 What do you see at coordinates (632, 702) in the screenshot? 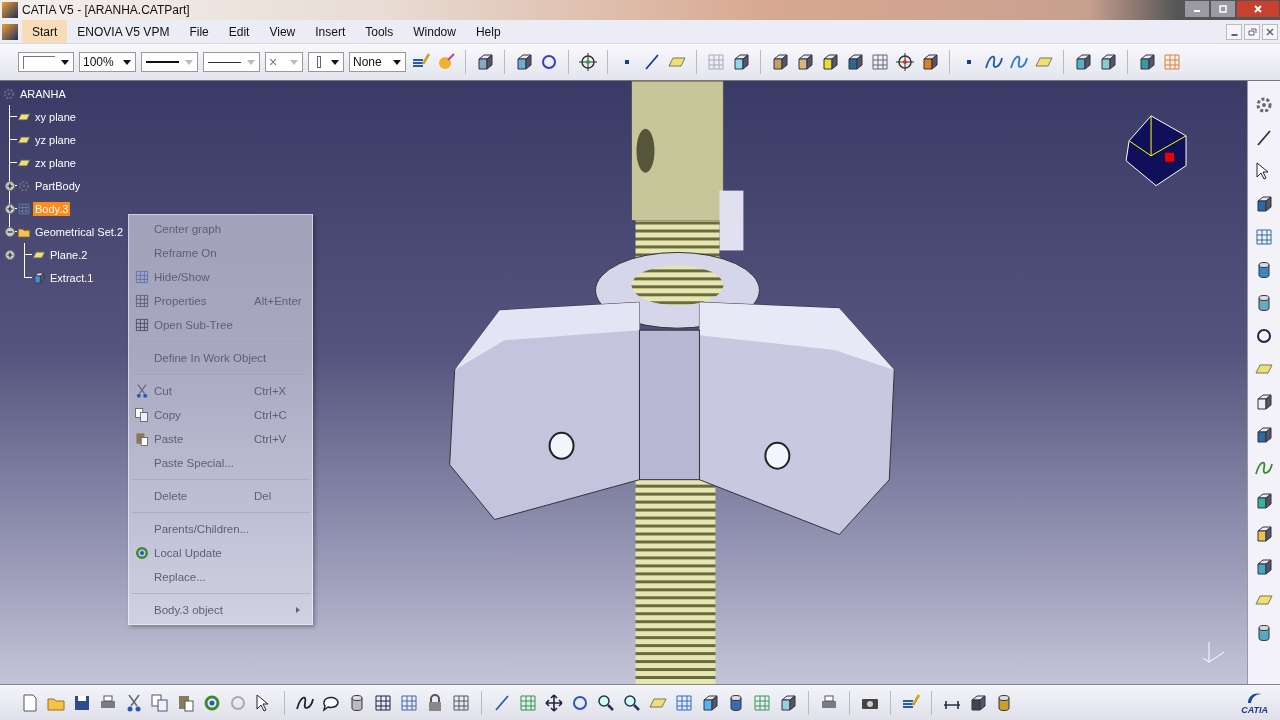
I see `zoom-out-icon` at bounding box center [632, 702].